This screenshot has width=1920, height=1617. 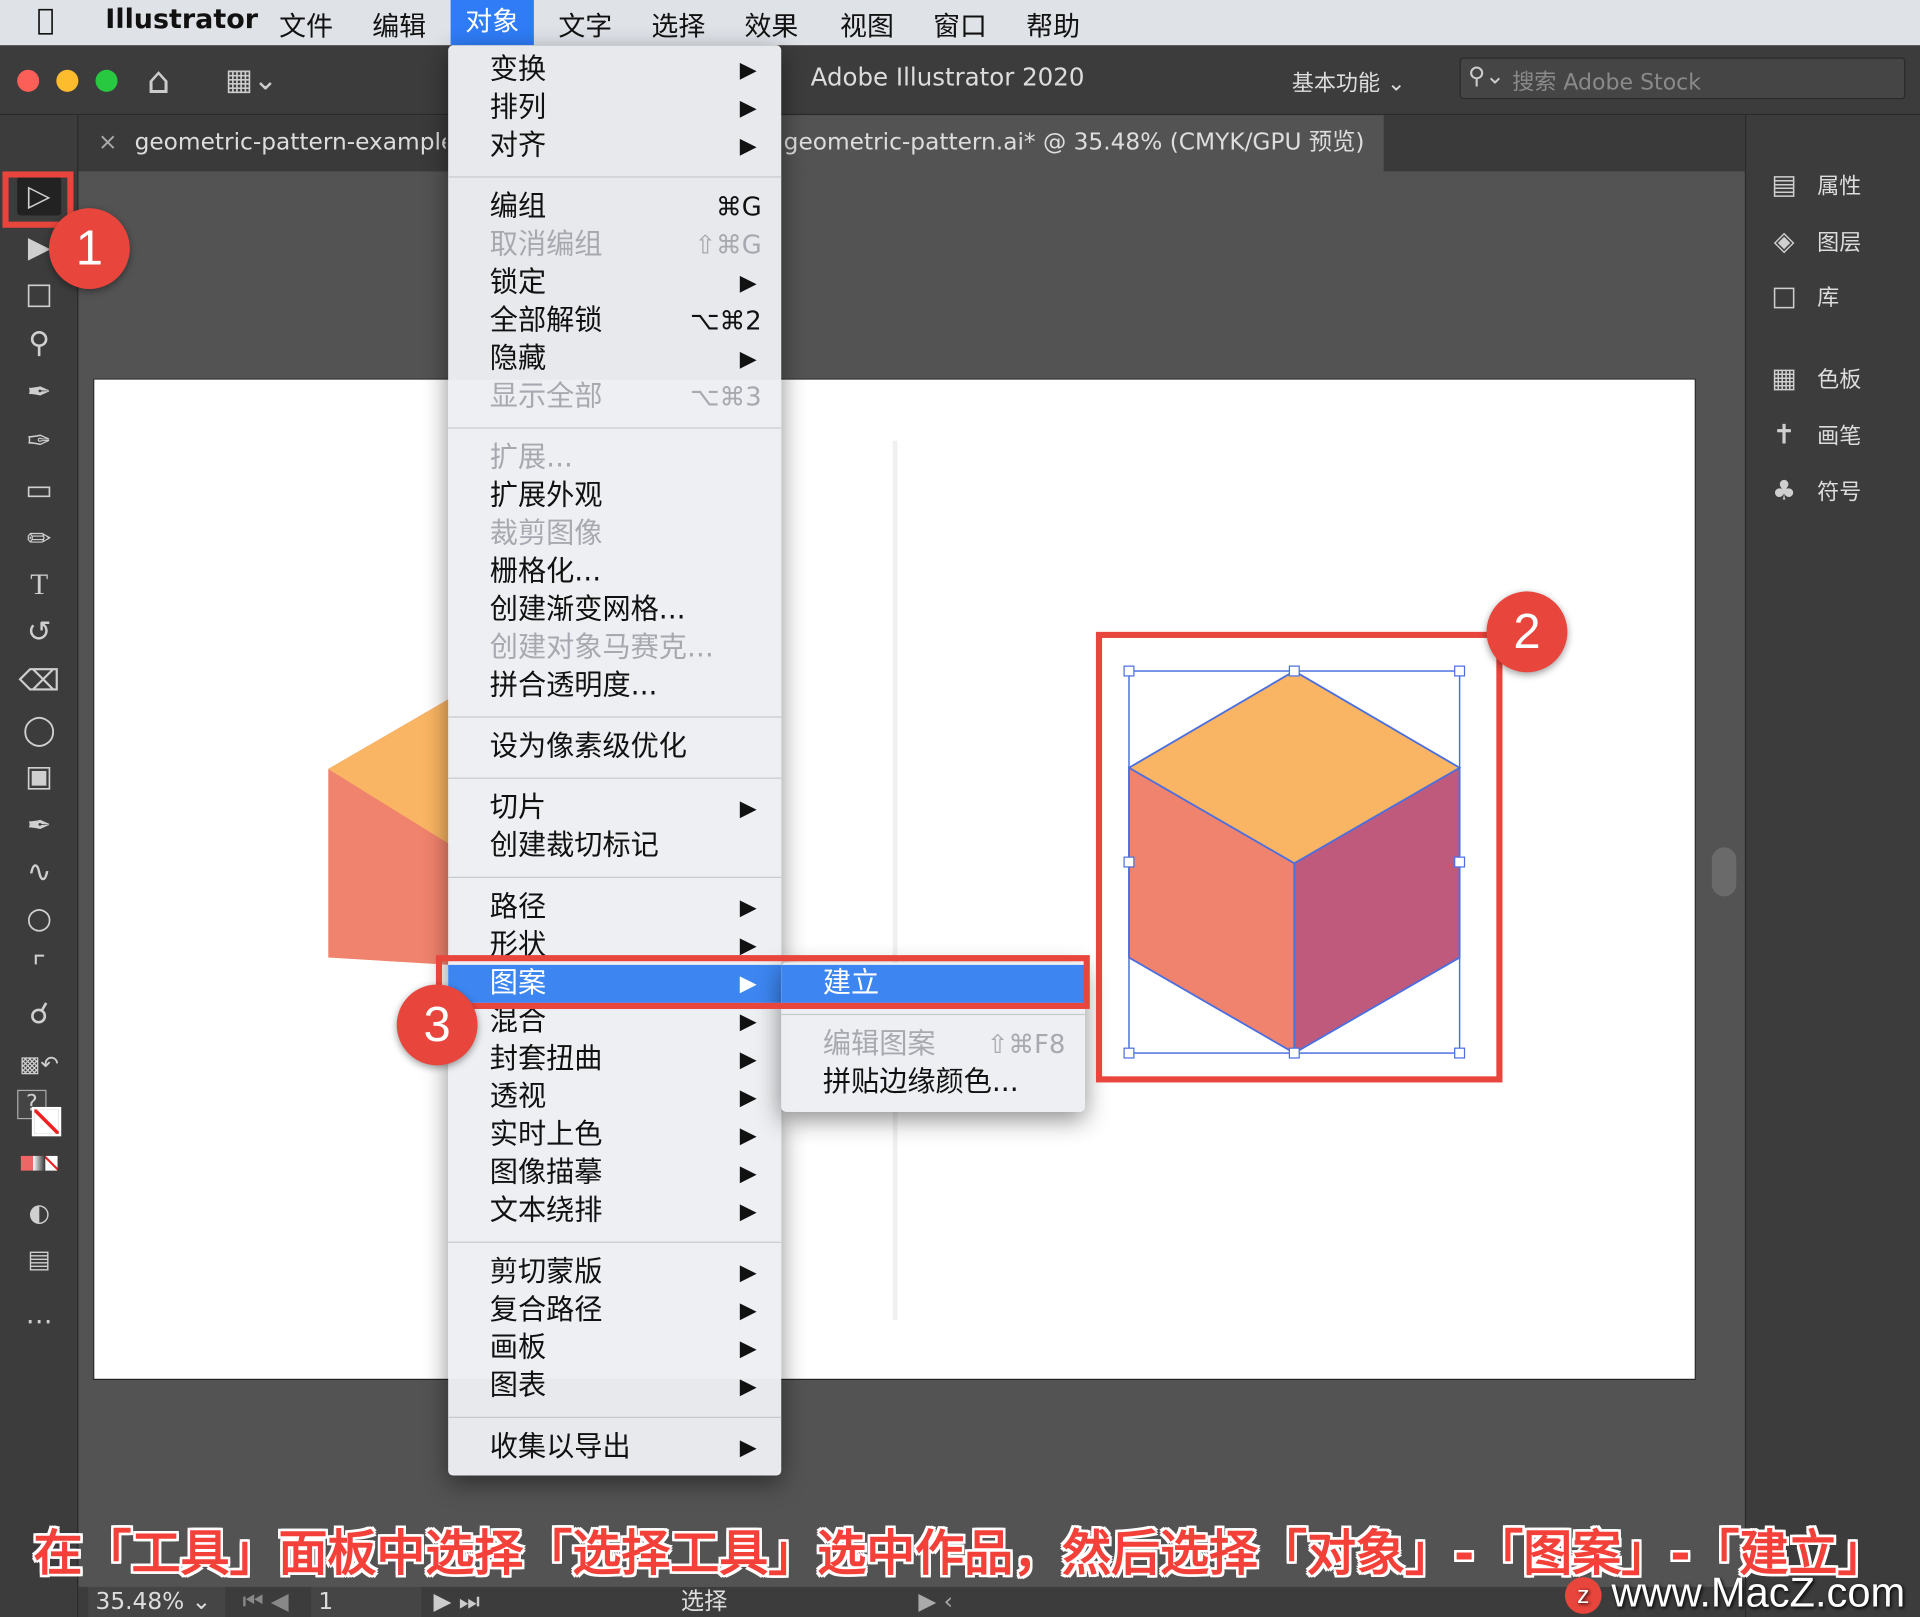 I want to click on panel-label: 符号, so click(x=1839, y=493).